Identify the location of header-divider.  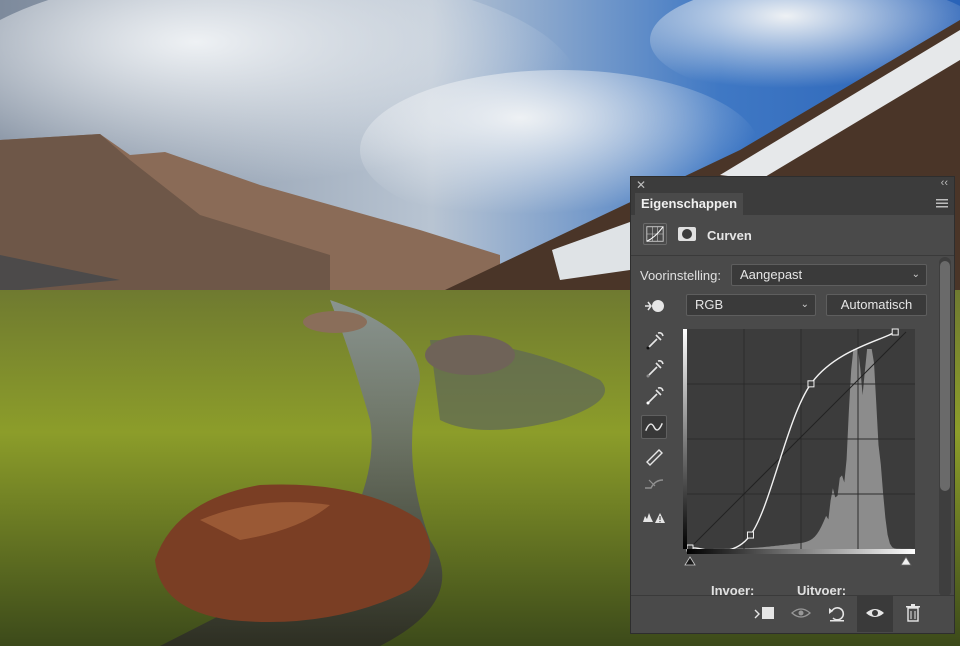
(792, 255).